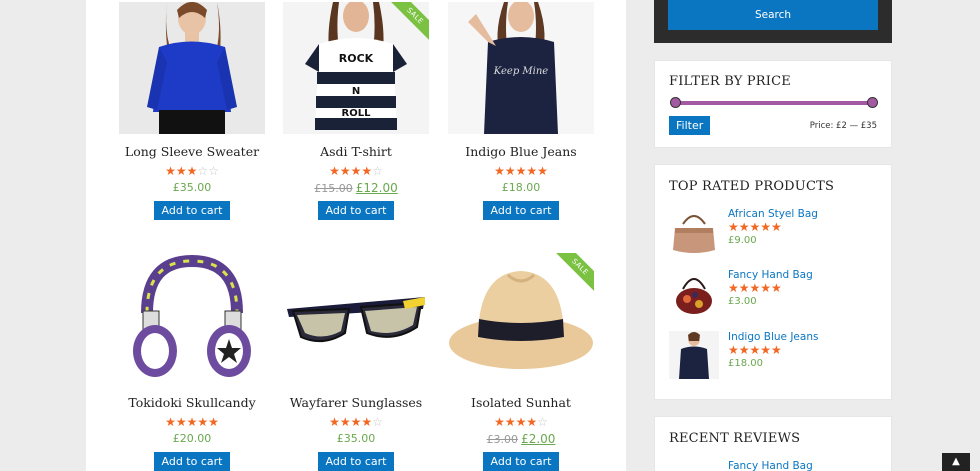 This screenshot has width=980, height=471. Describe the element at coordinates (356, 68) in the screenshot. I see `product-image: ROCK N ROLL SALE` at that location.